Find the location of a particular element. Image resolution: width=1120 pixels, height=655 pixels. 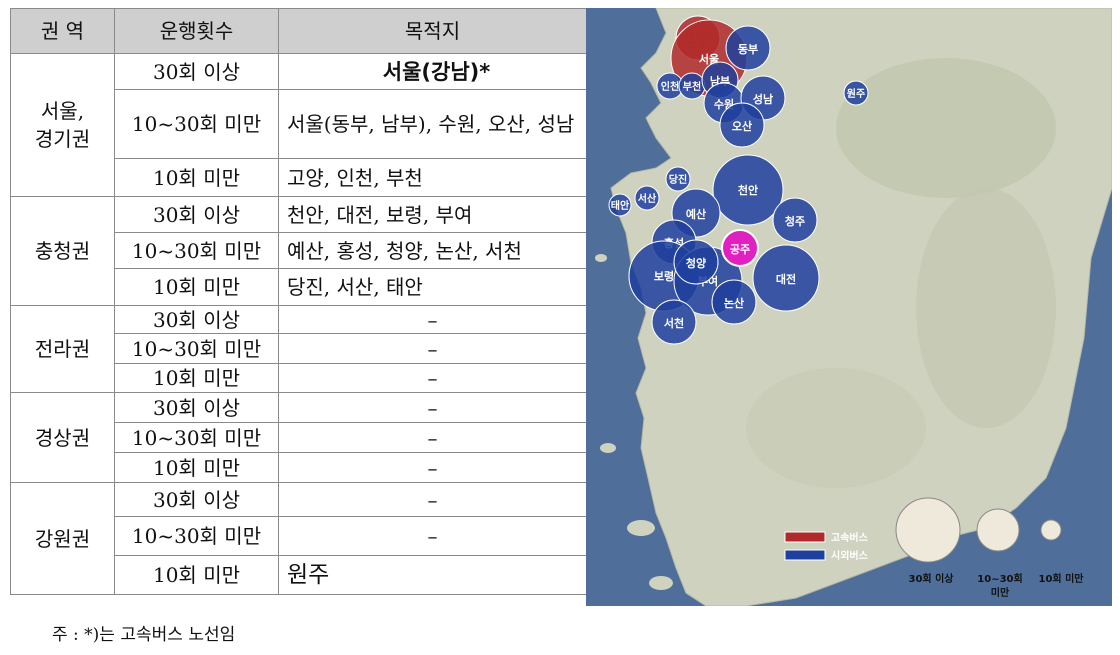

legend-size-medium is located at coordinates (998, 530).